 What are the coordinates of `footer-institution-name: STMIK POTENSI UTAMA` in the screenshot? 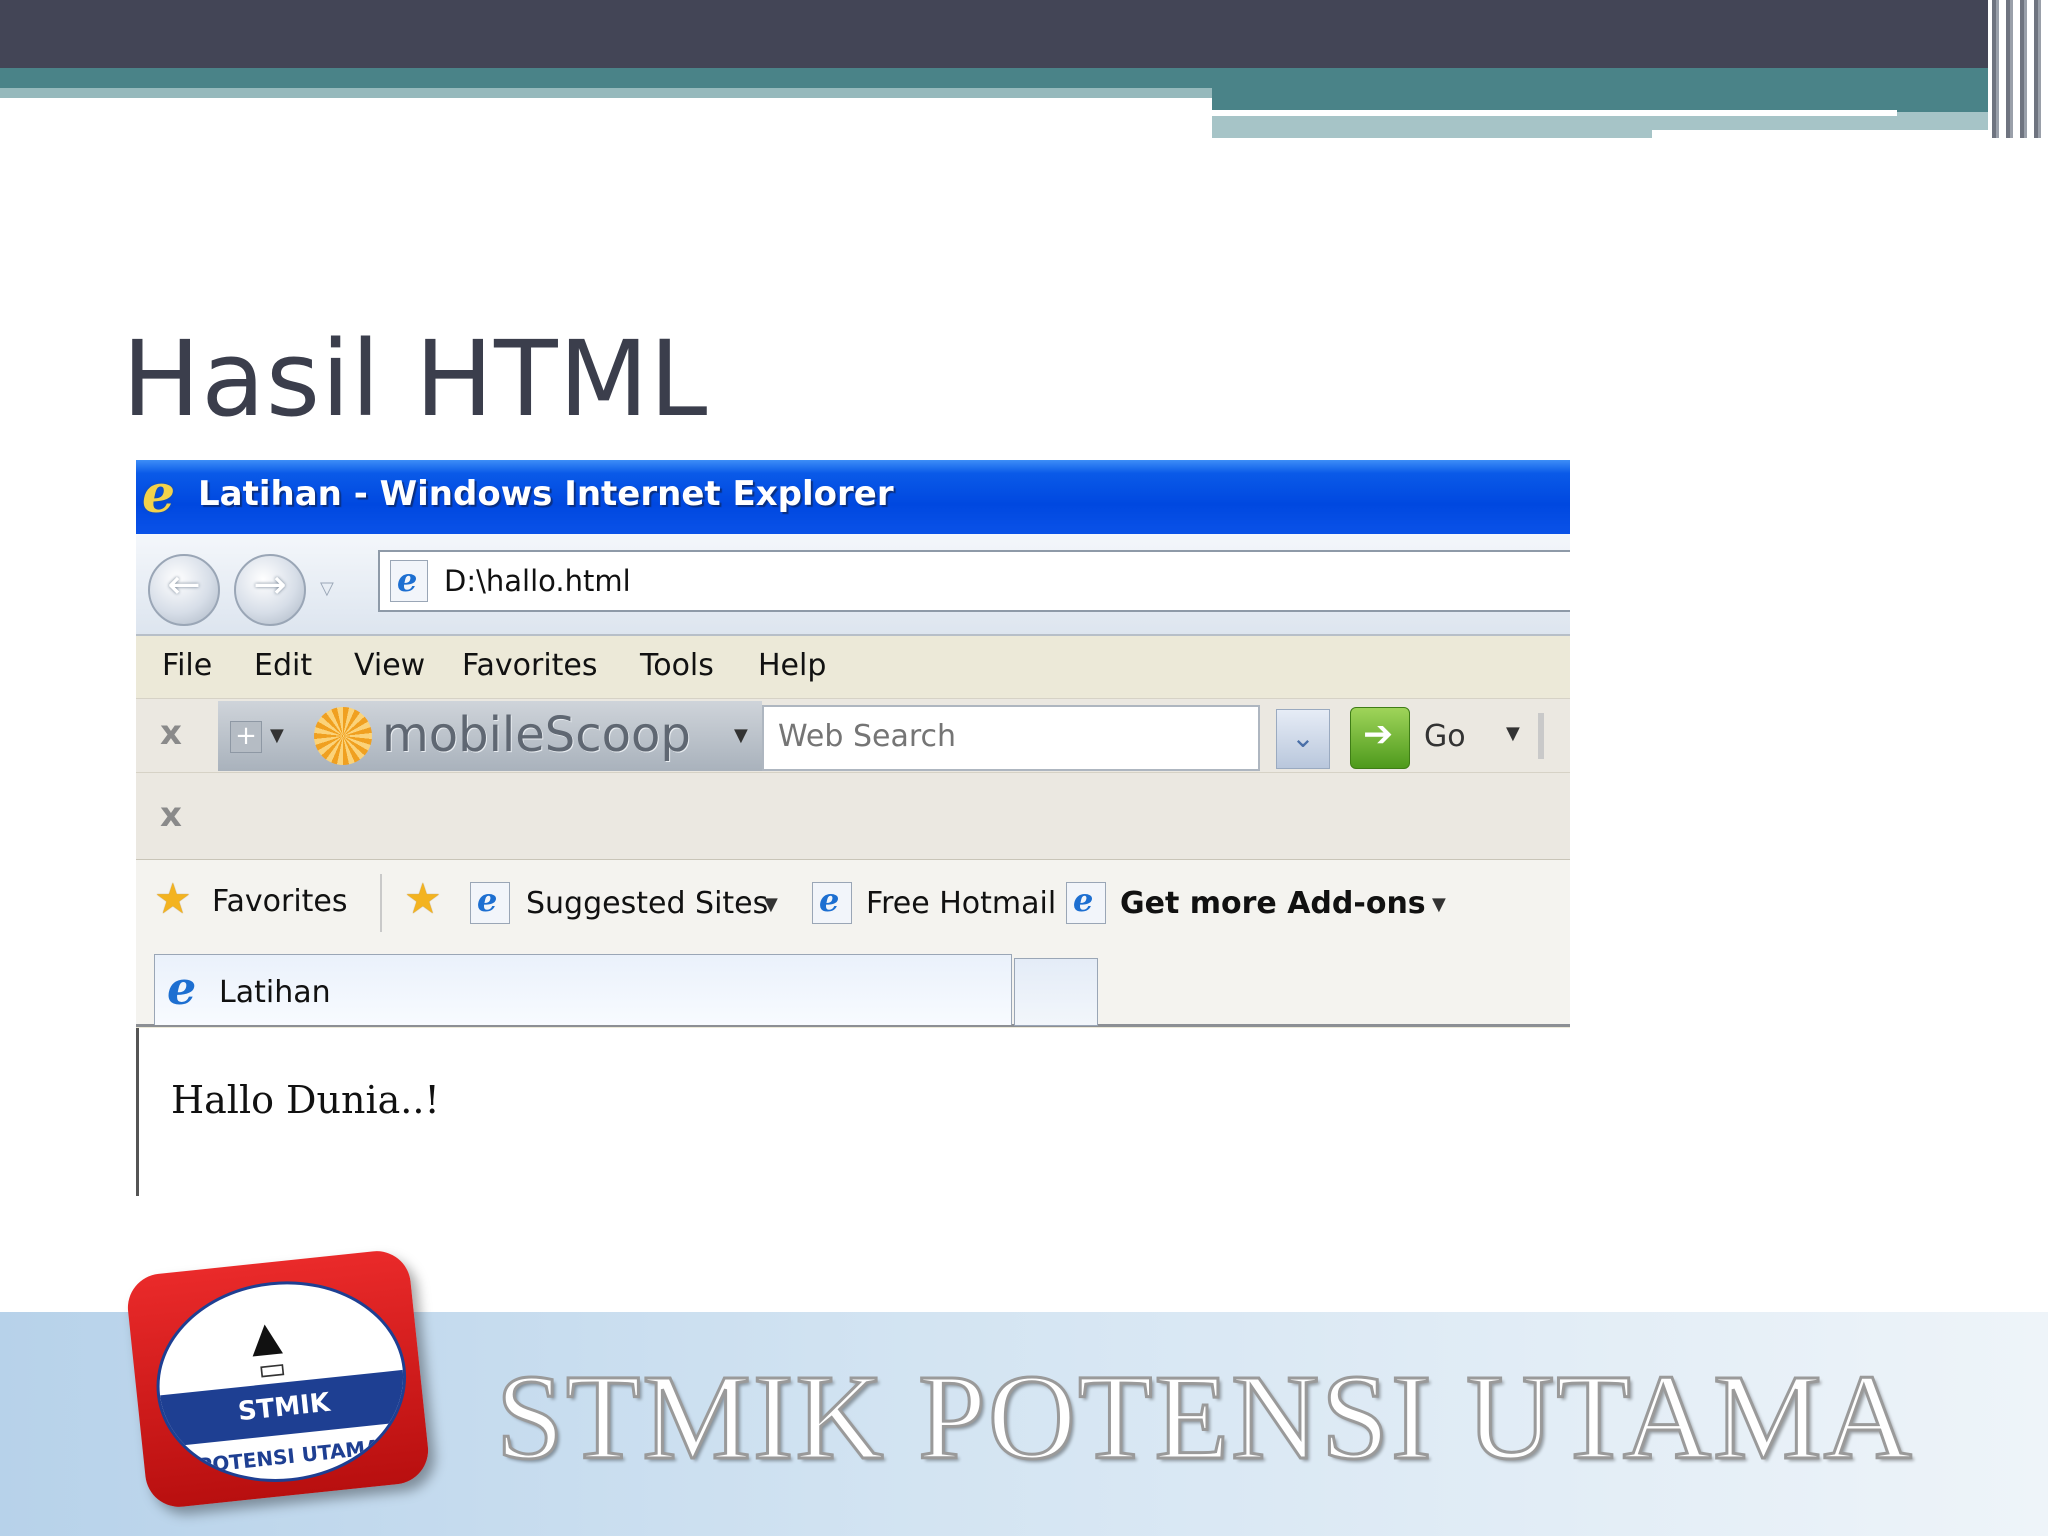 It's located at (1204, 1418).